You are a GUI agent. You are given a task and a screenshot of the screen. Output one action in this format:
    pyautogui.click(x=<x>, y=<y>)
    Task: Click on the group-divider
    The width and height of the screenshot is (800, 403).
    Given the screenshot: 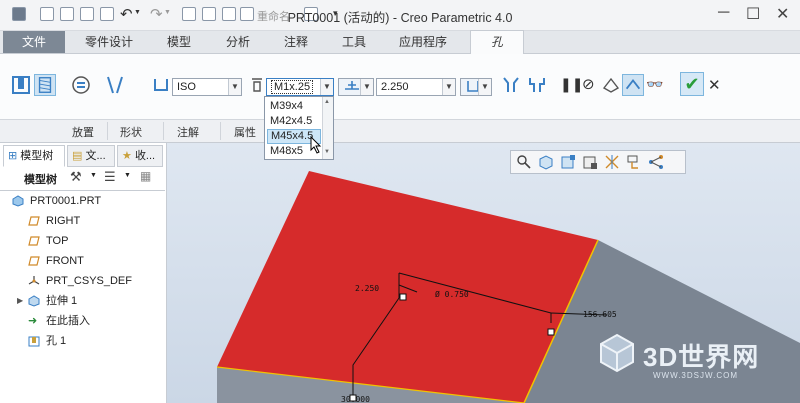 What is the action you would take?
    pyautogui.click(x=220, y=131)
    